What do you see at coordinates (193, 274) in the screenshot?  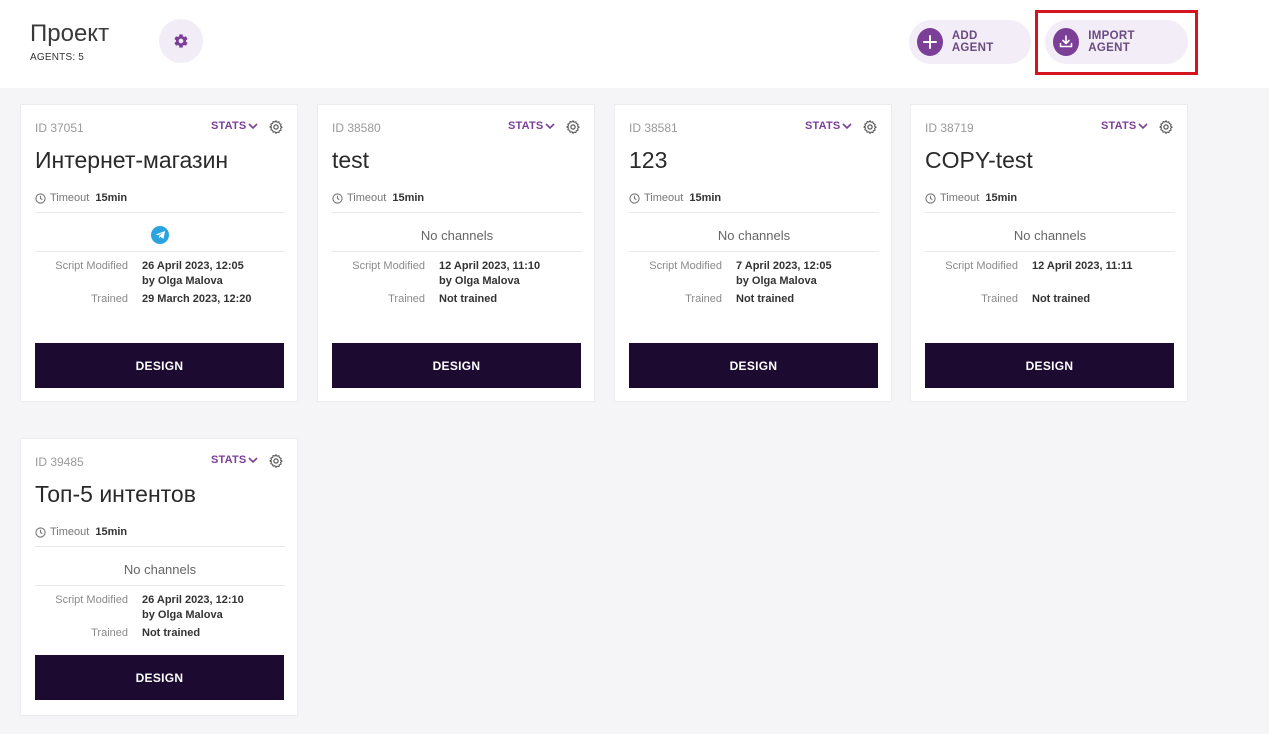 I see `script-modified-value: 26 April 2023, 12:05 by Olga Malova` at bounding box center [193, 274].